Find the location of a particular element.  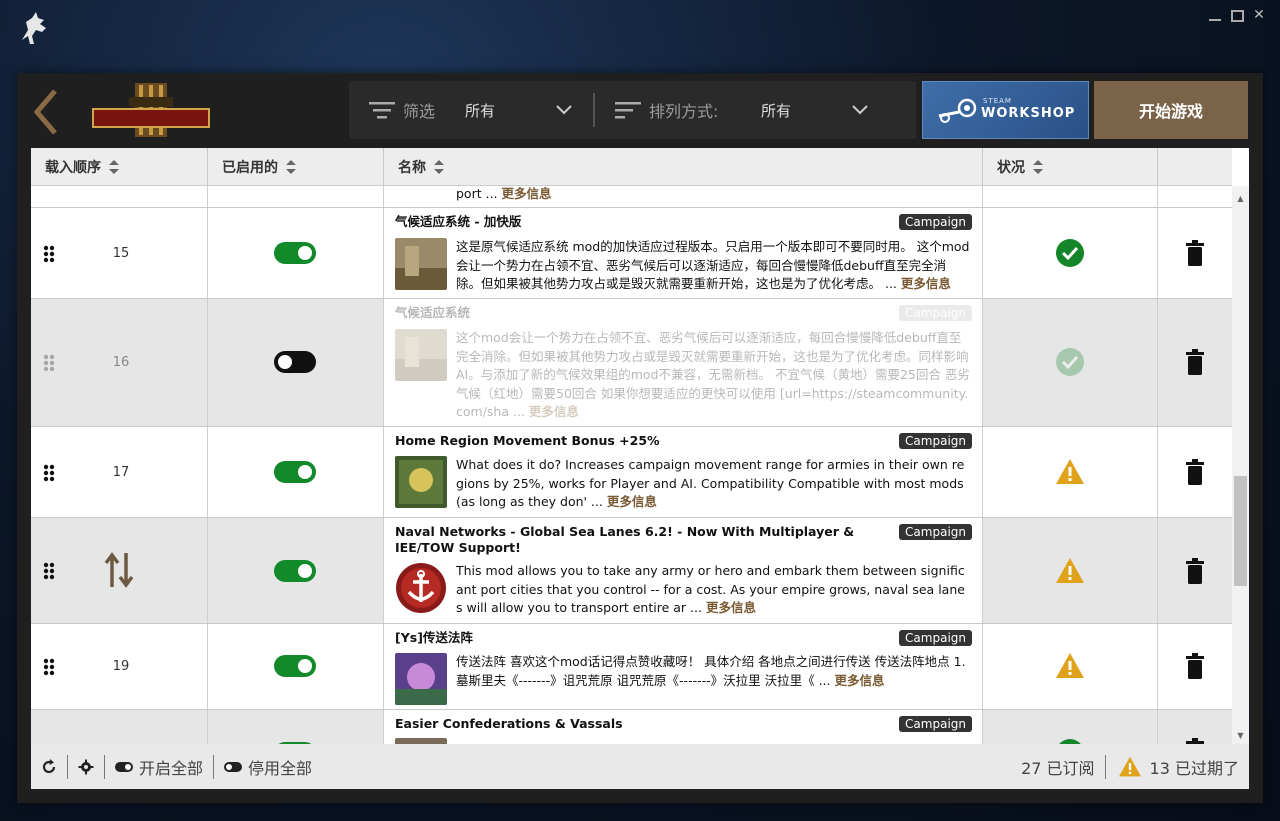

column-label: 名称 is located at coordinates (412, 168).